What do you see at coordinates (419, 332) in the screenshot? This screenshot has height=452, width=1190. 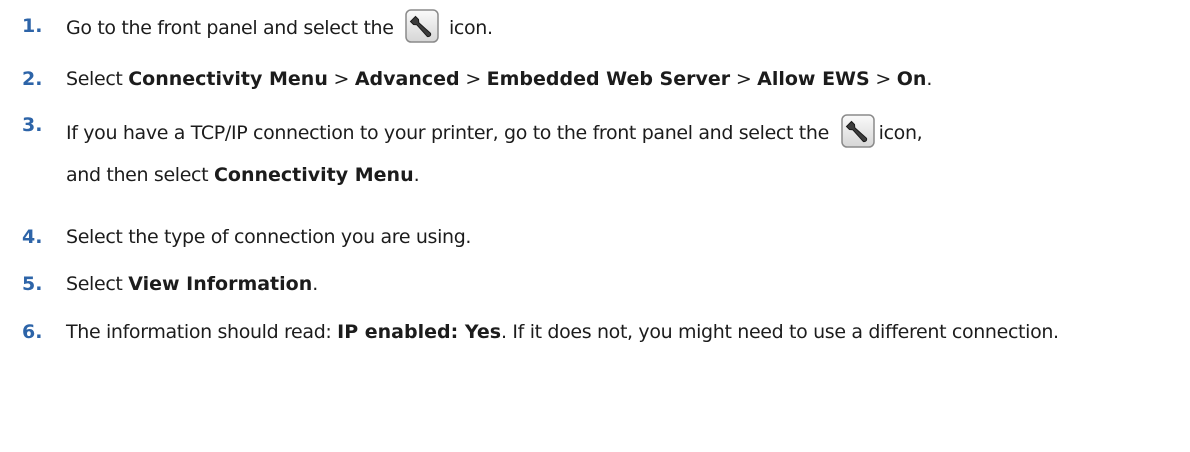 I see `status-value-ip-enabled: IP enabled: Yes` at bounding box center [419, 332].